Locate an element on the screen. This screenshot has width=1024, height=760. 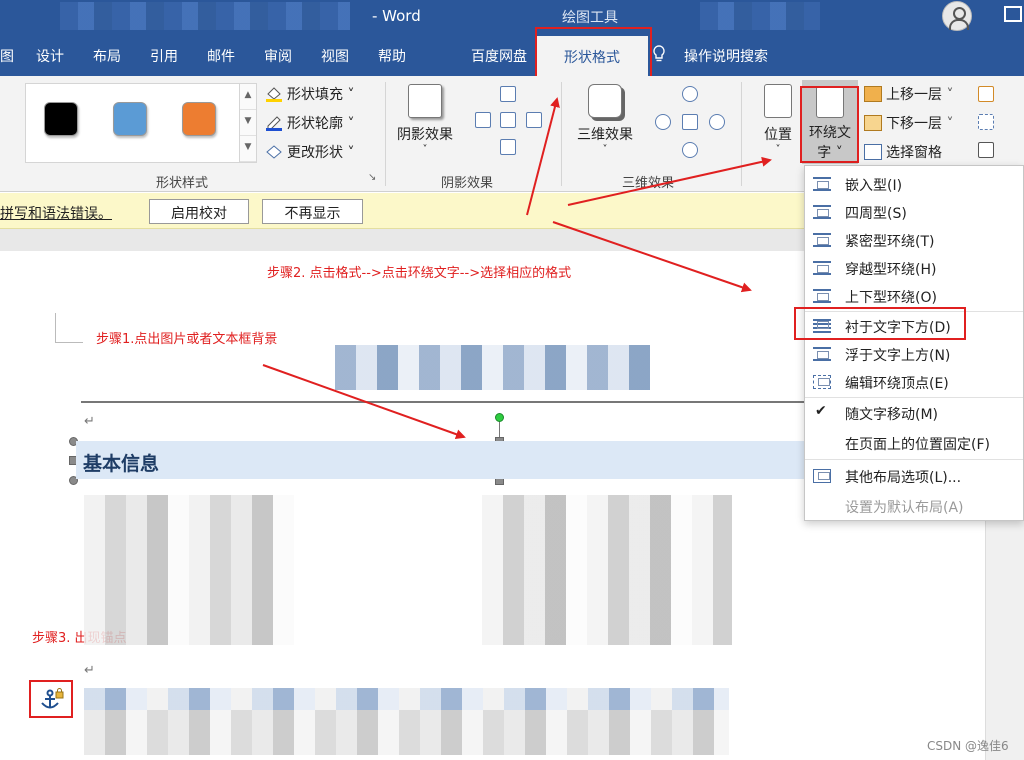
menu-item-move-with-text: ✔ 随文字移动(M) is located at coordinates (914, 413).